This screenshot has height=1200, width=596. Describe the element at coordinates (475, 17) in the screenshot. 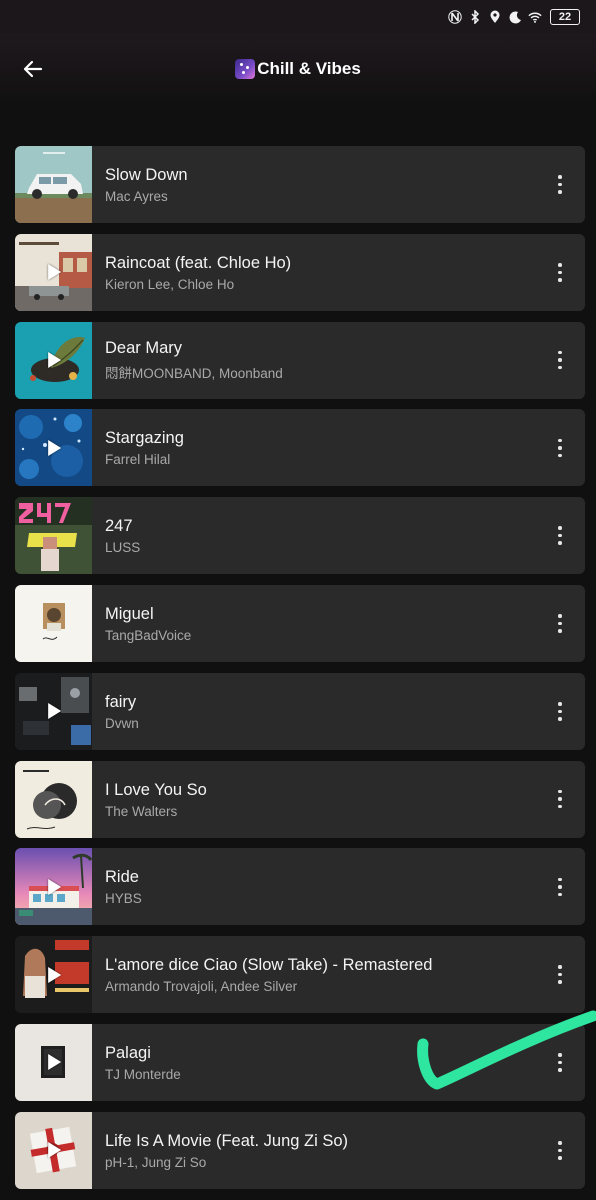

I see `bluetooth-icon` at that location.